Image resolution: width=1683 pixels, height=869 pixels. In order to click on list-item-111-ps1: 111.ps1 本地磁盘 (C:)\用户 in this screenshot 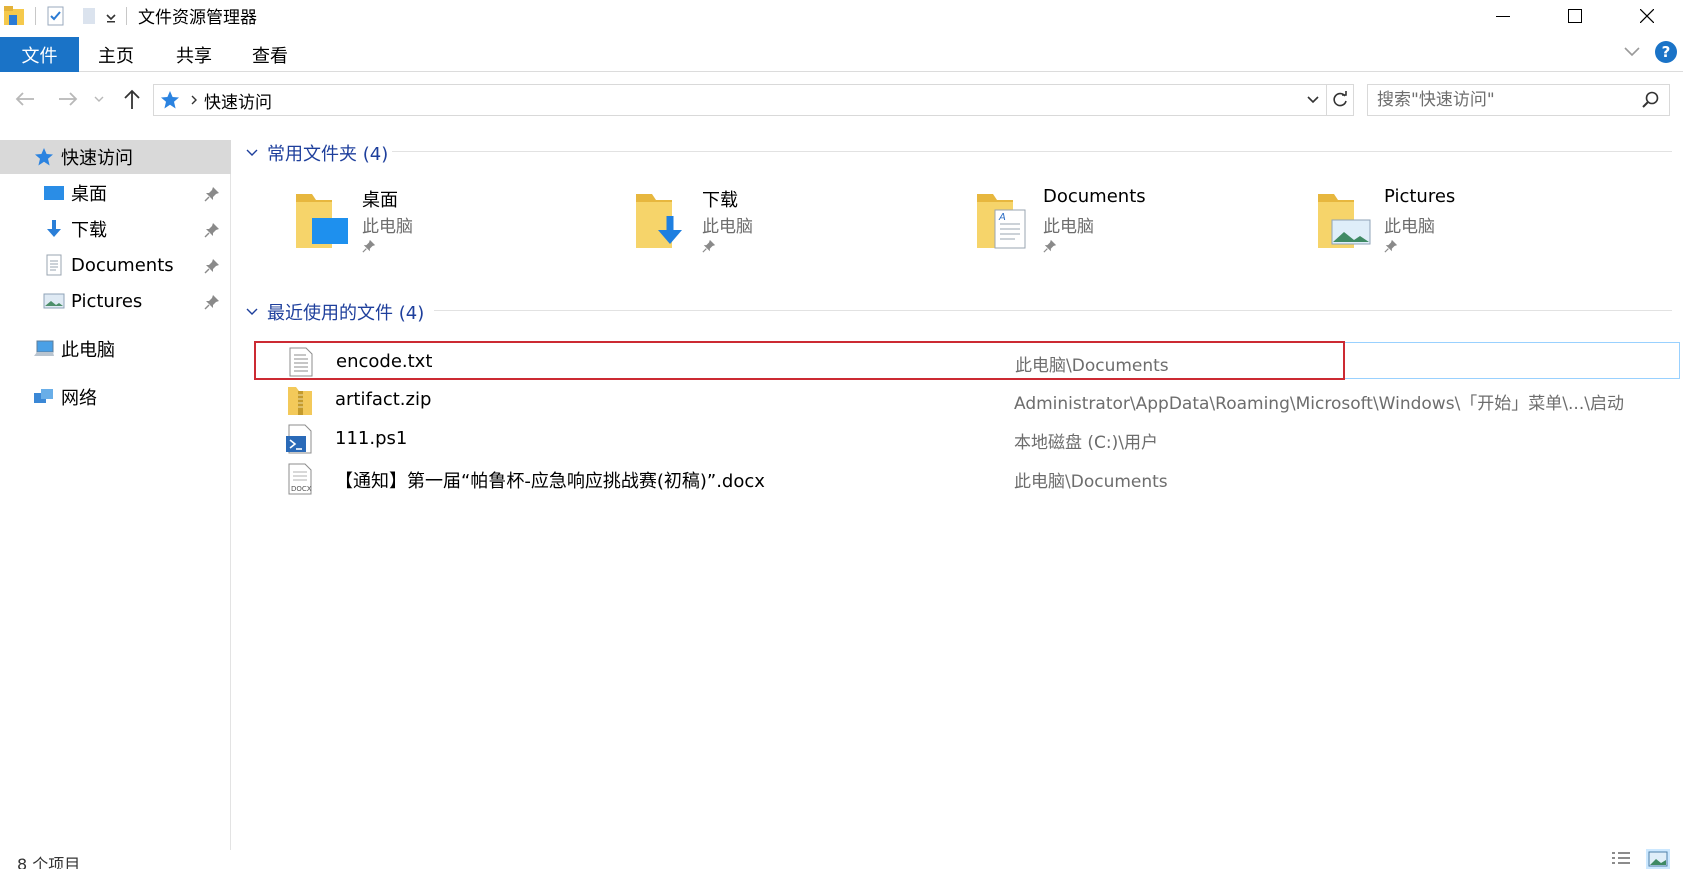, I will do `click(967, 438)`.